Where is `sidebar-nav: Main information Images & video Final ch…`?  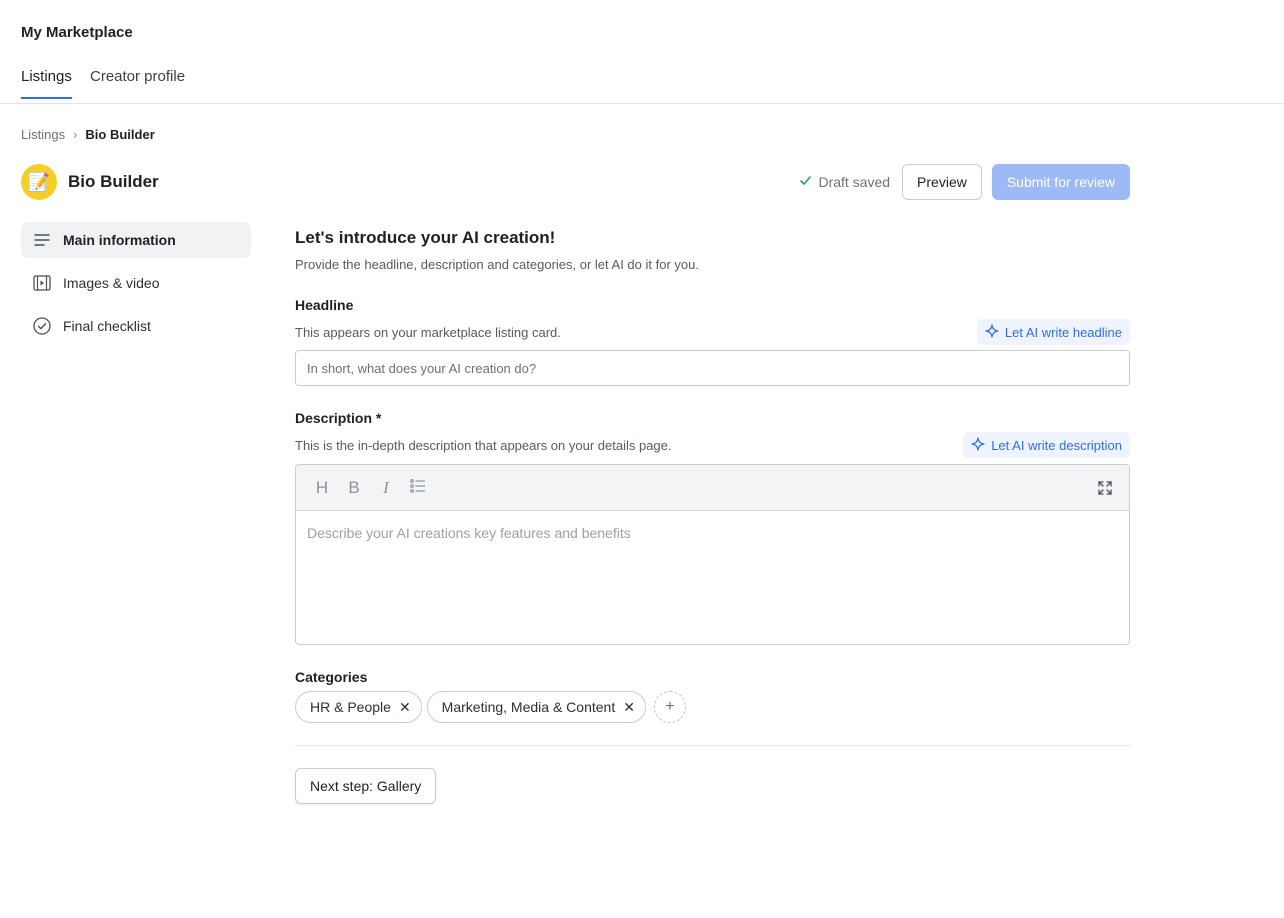
sidebar-nav: Main information Images & video Final ch… is located at coordinates (136, 286).